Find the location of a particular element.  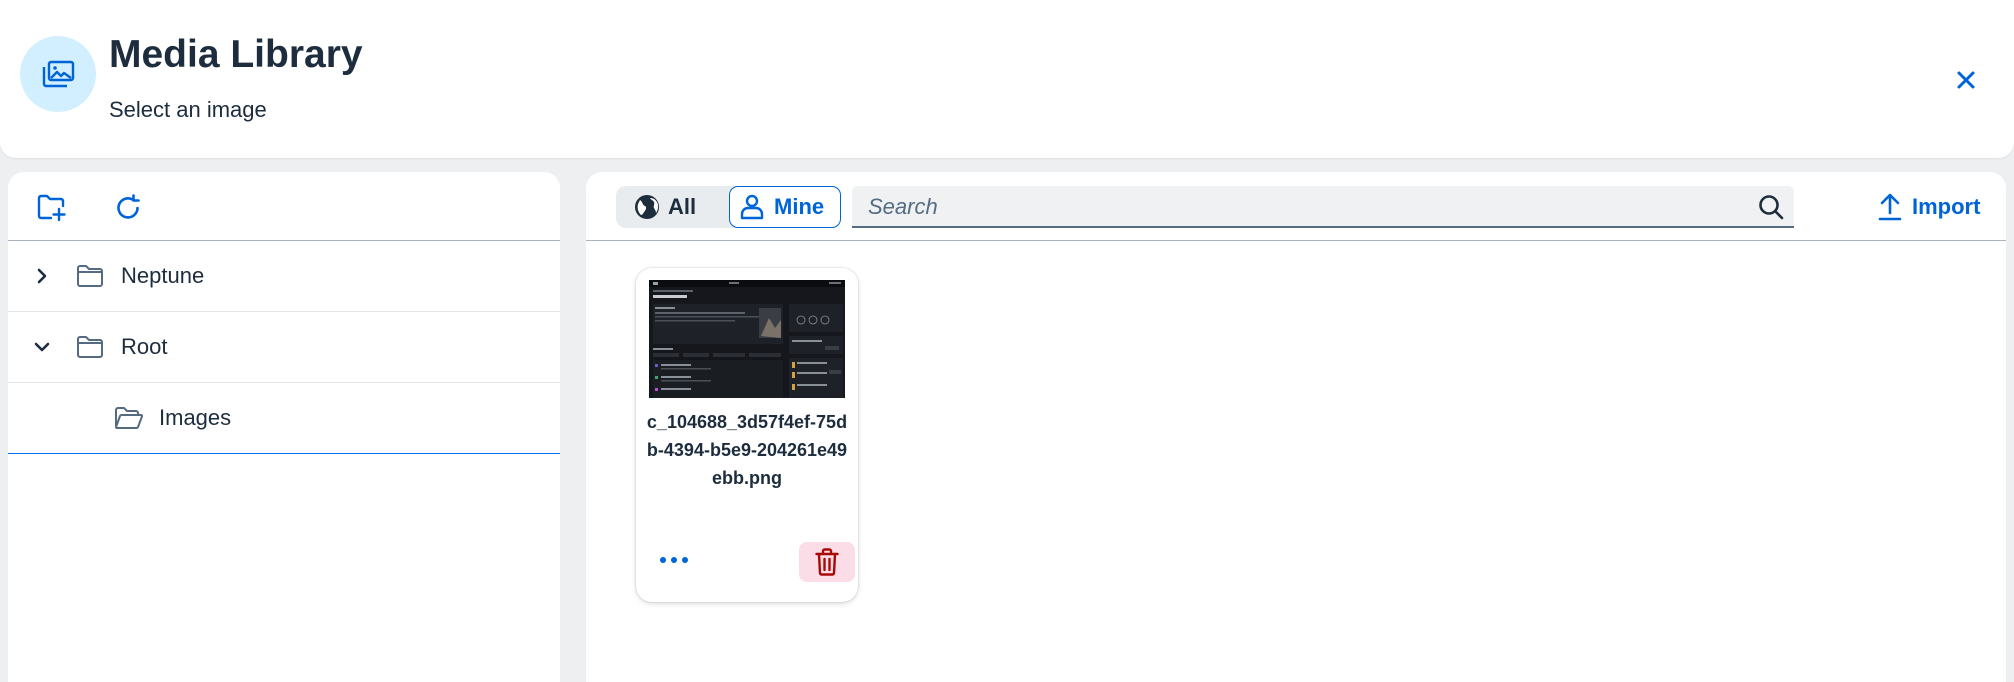

search-button is located at coordinates (1771, 207).